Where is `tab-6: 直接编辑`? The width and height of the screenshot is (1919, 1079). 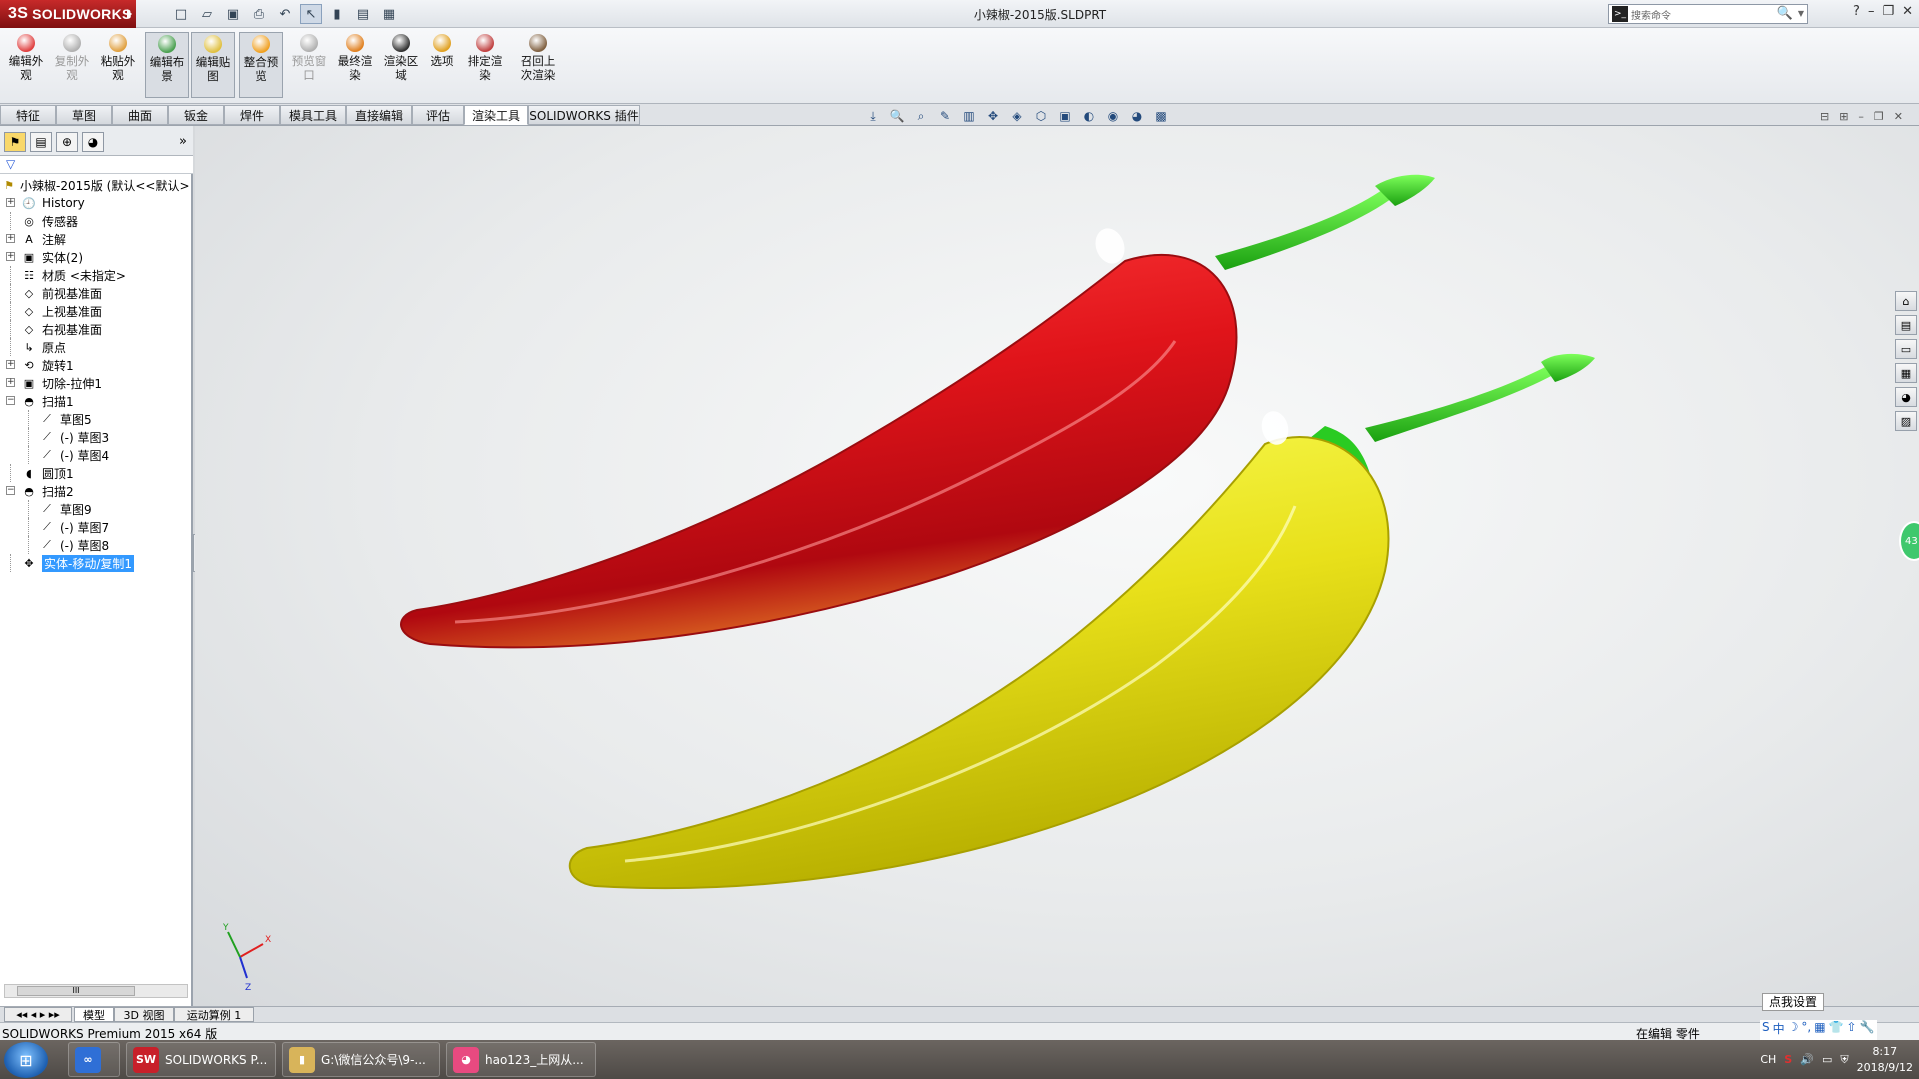 tab-6: 直接编辑 is located at coordinates (379, 115).